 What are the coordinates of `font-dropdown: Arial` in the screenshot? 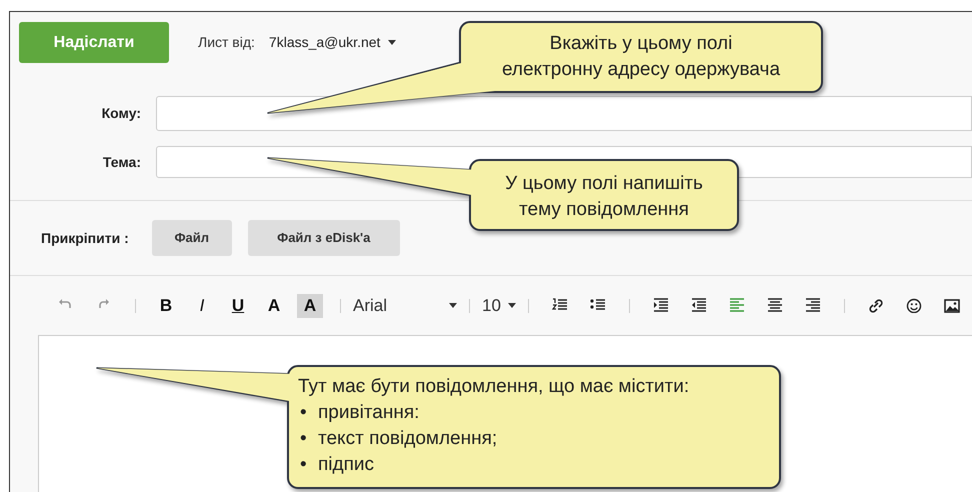 It's located at (405, 305).